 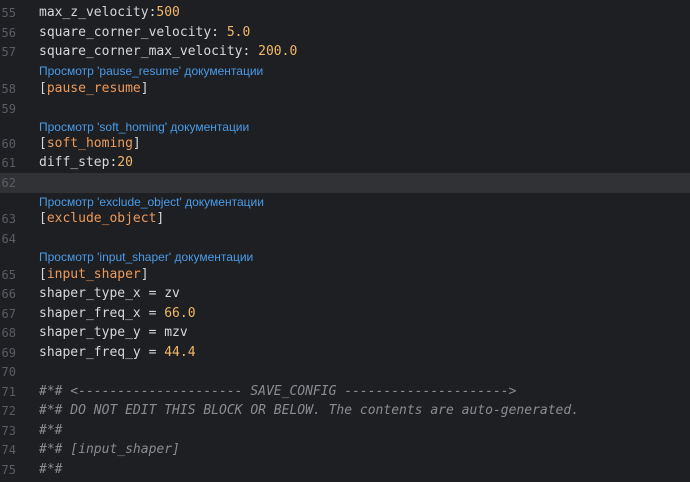 What do you see at coordinates (168, 12) in the screenshot?
I see `config-value: 500` at bounding box center [168, 12].